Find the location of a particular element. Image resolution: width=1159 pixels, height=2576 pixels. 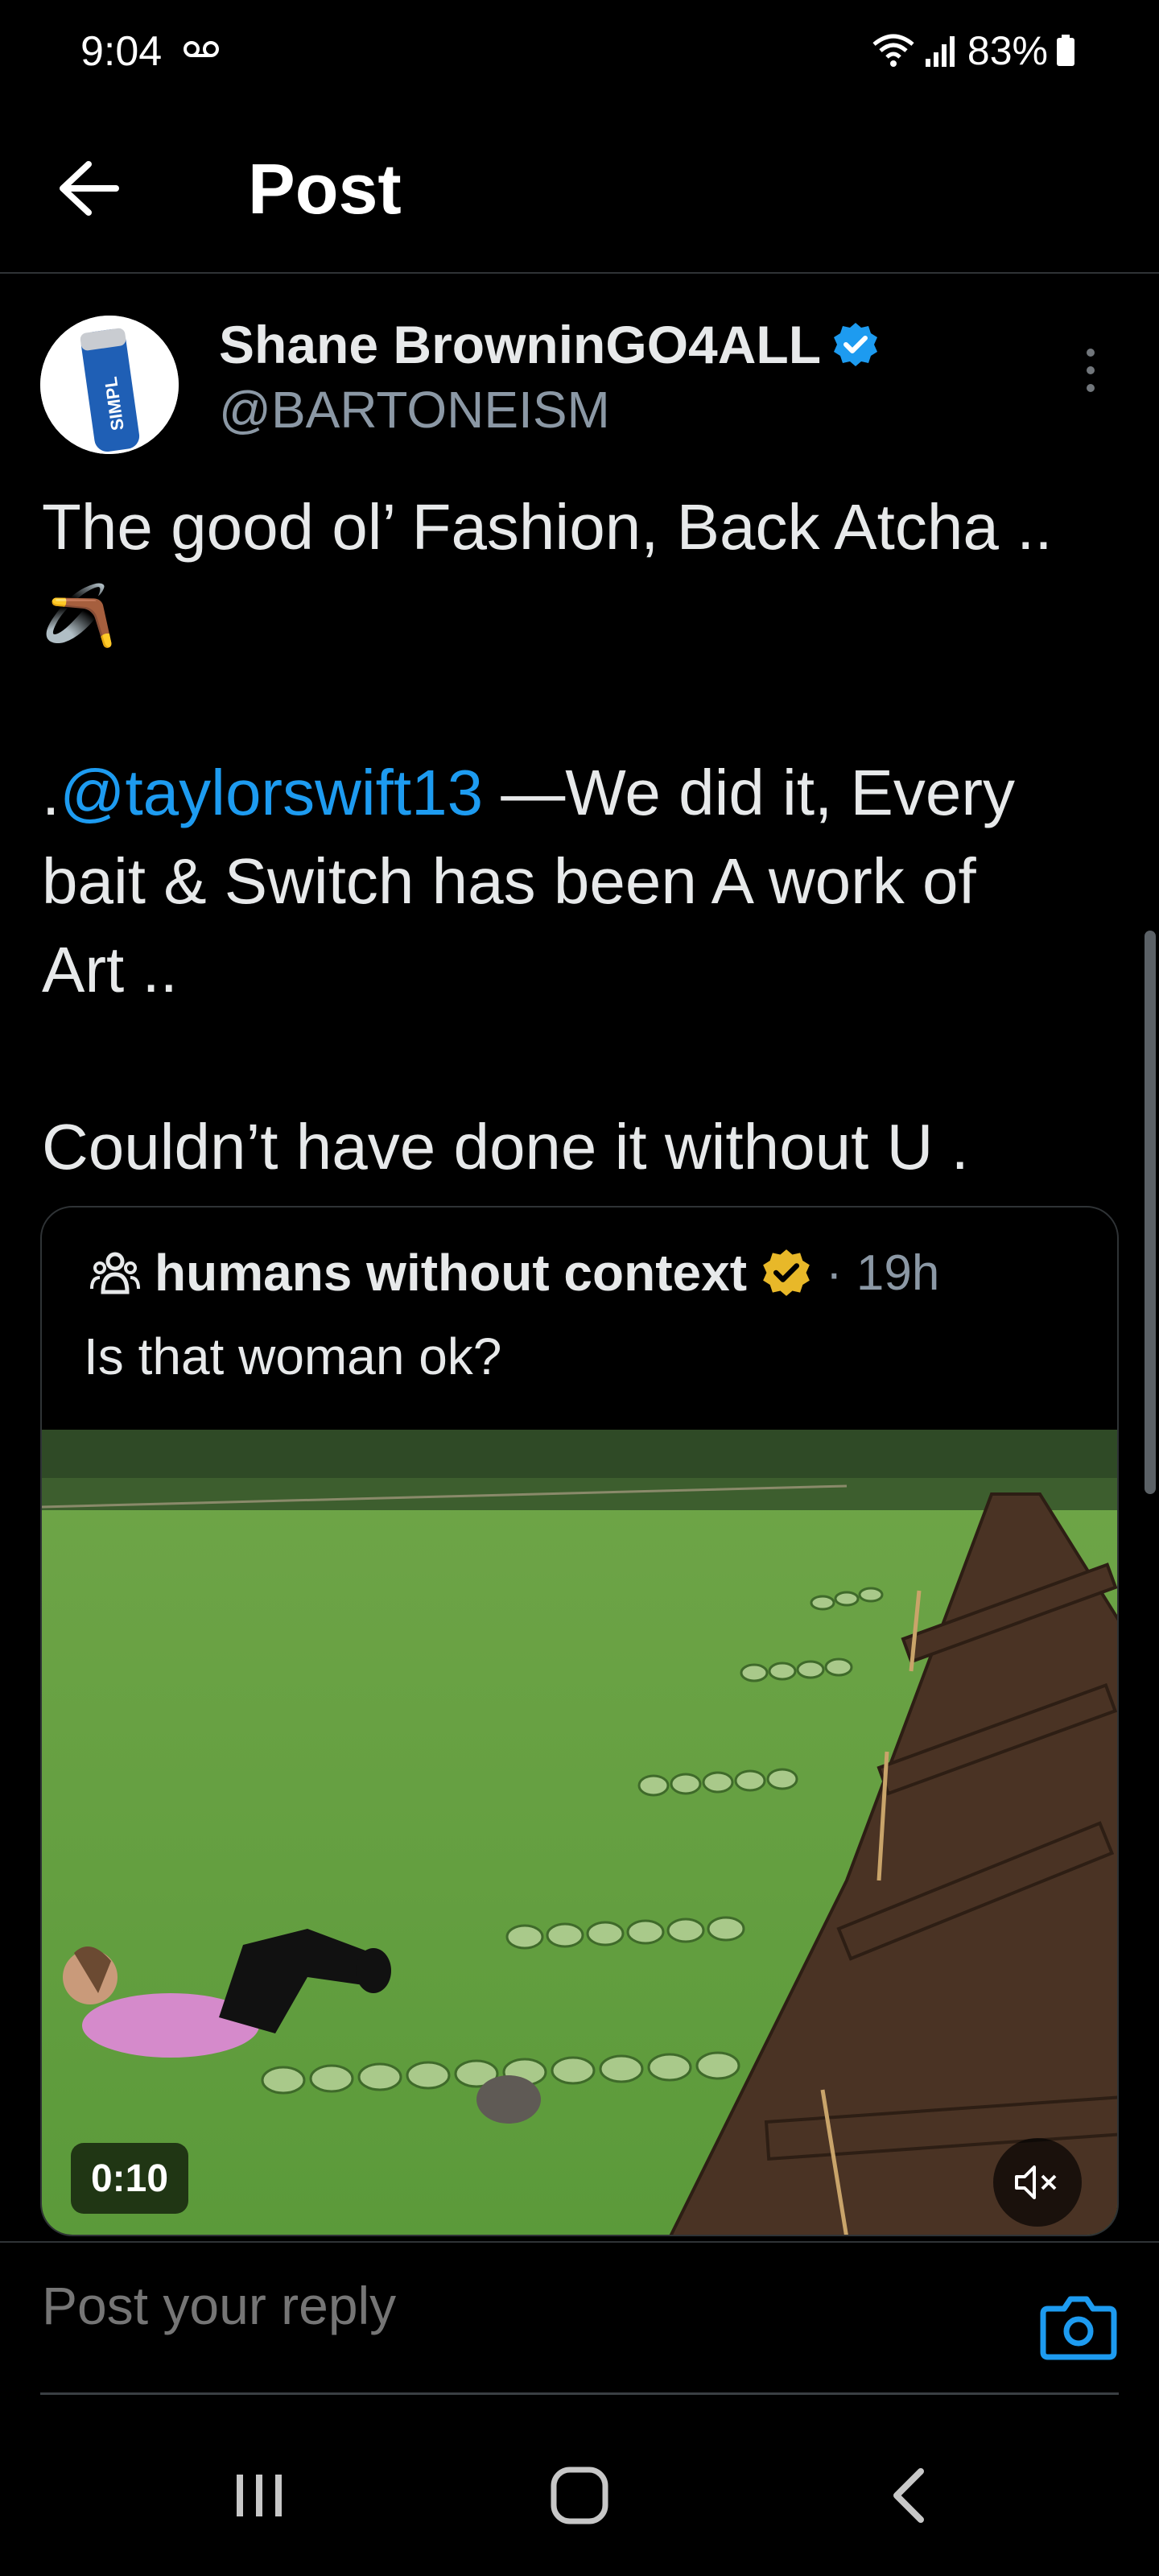

post-line-4: bait & Switch has been A work of is located at coordinates (509, 881).